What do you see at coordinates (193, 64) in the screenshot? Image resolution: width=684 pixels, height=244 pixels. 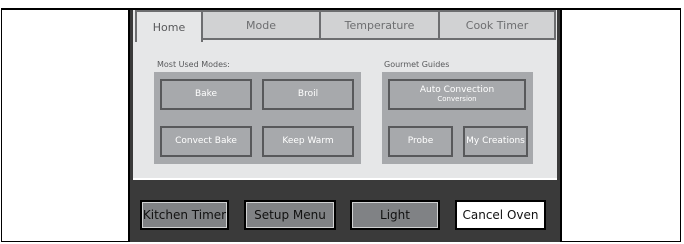 I see `most-used-modes-label: Most Used Modes:` at bounding box center [193, 64].